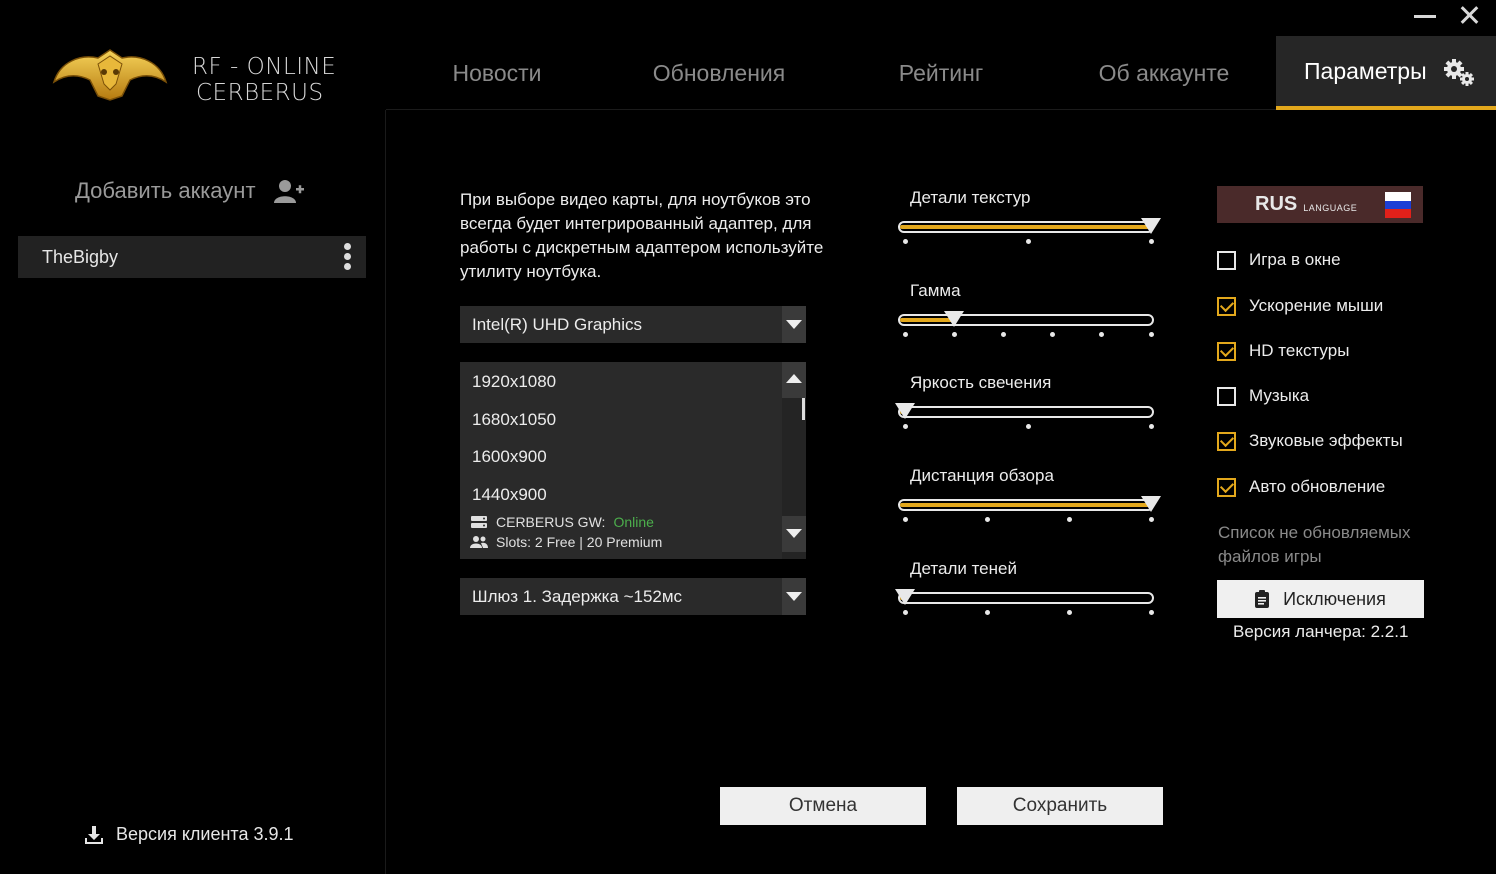  Describe the element at coordinates (941, 73) in the screenshot. I see `tab-rating: Рейтинг` at that location.